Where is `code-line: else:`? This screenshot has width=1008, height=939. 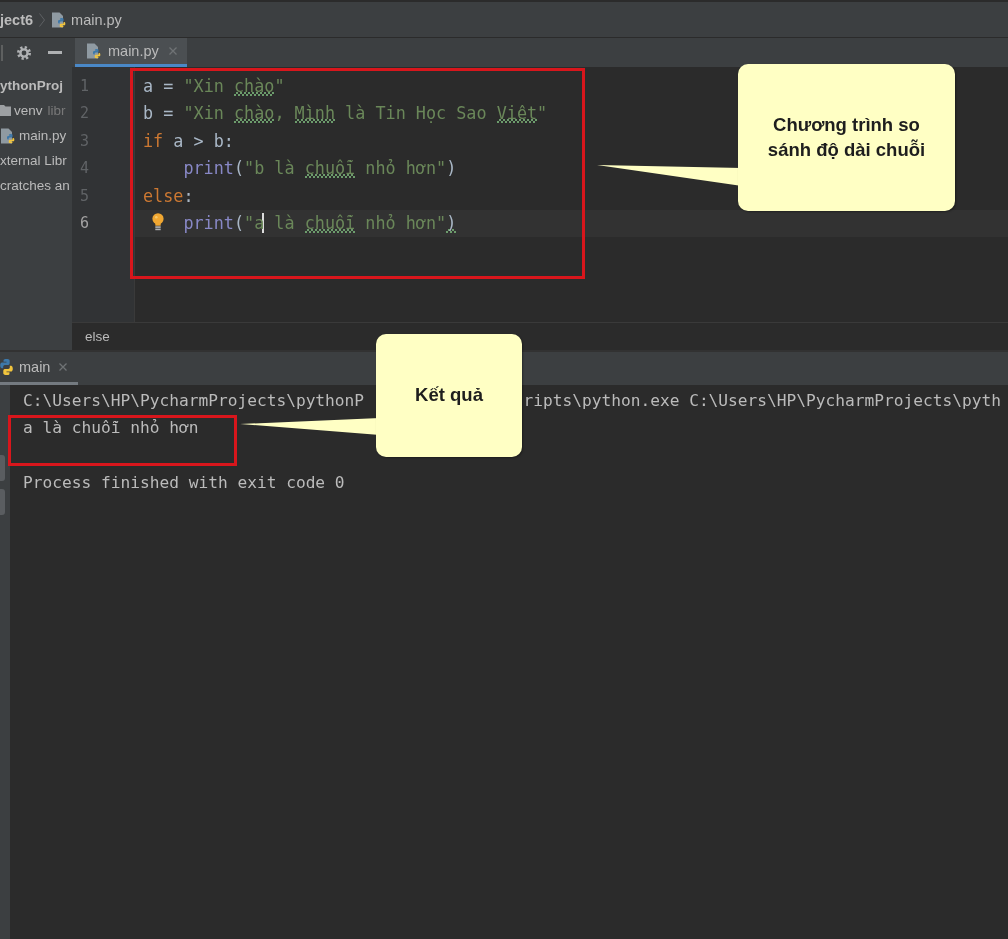 code-line: else: is located at coordinates (168, 195).